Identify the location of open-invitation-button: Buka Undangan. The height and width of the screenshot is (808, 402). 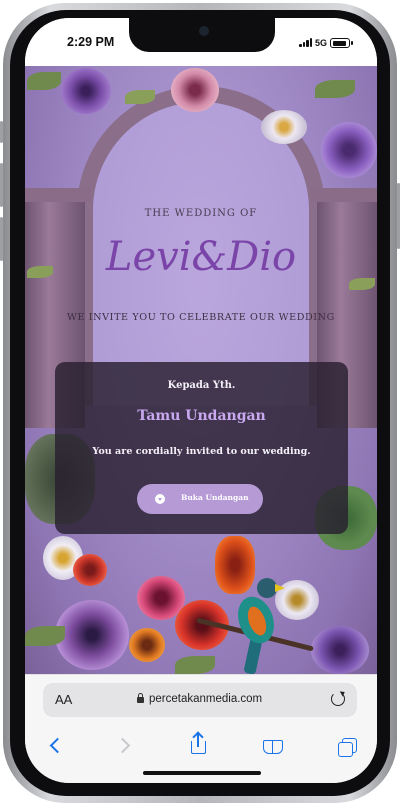
(200, 499).